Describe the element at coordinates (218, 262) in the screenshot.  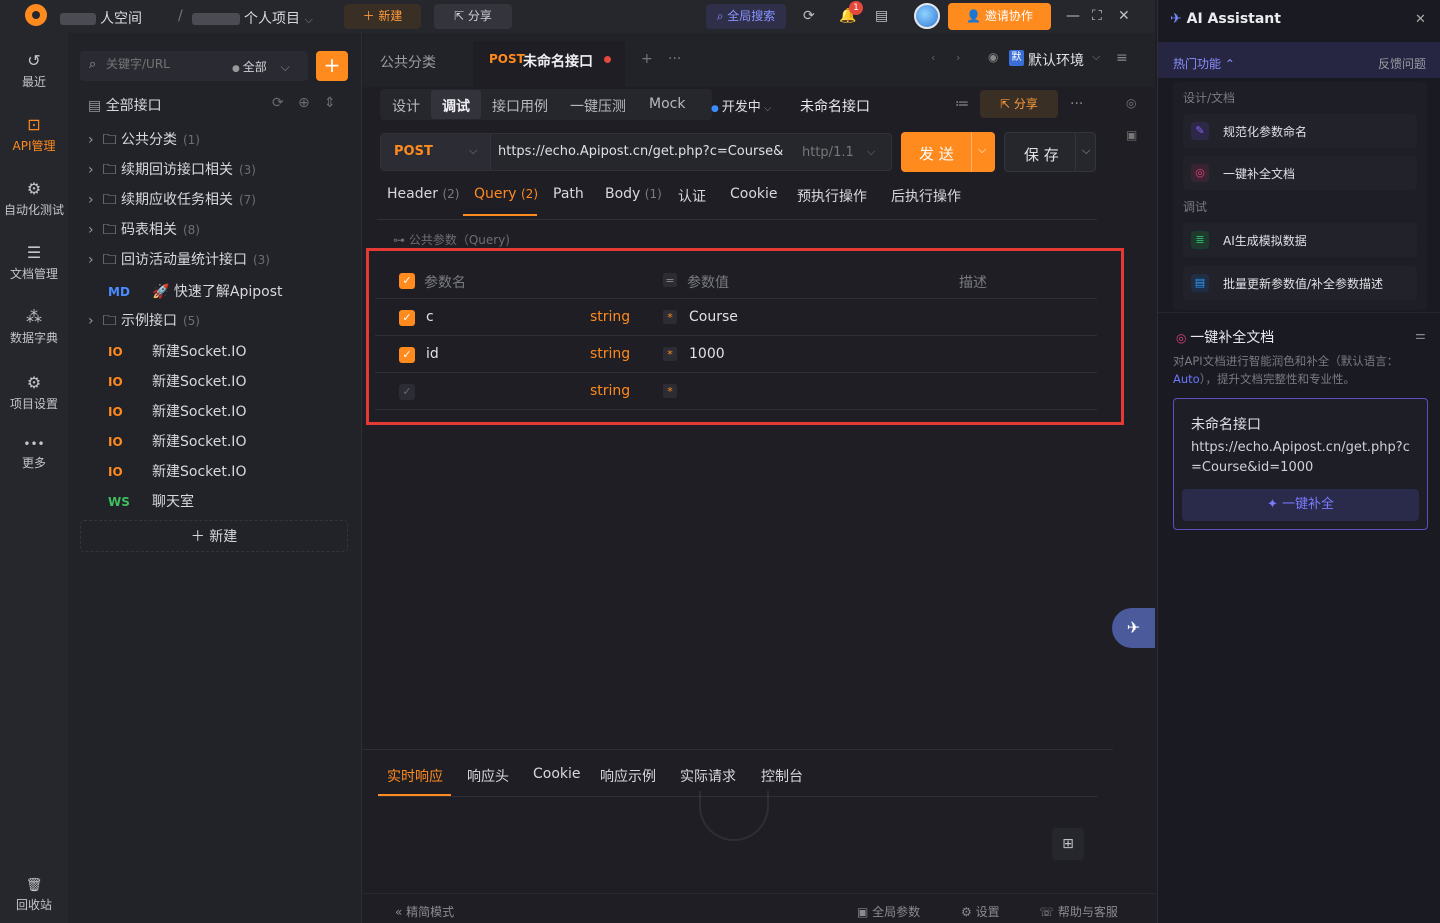
I see `tree-folder: › 🗀 回访活动量统计接口 (3)` at that location.